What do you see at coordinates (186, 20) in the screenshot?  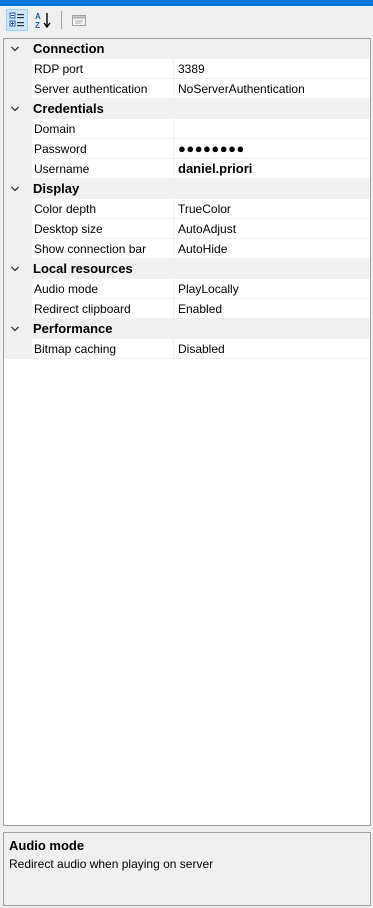 I see `property-grid-toolbar: A Z` at bounding box center [186, 20].